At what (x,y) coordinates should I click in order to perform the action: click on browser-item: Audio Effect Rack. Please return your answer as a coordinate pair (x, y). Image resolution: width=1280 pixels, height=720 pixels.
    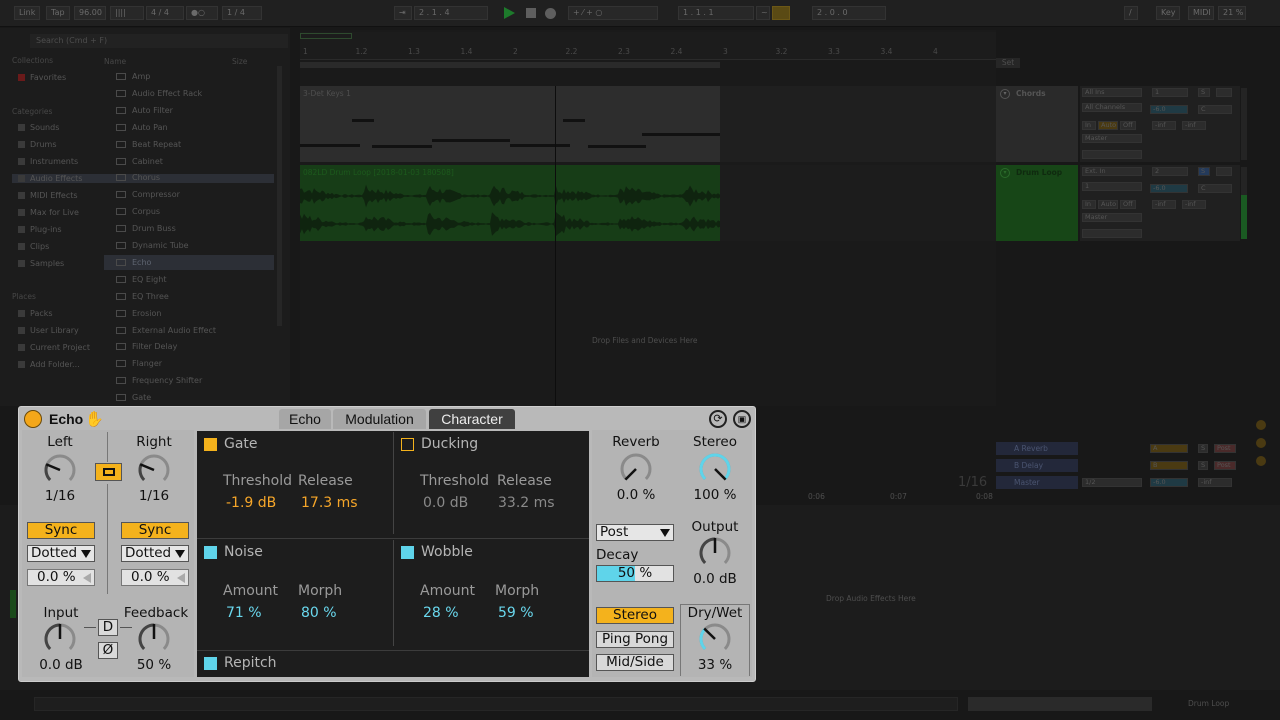
    Looking at the image, I should click on (189, 93).